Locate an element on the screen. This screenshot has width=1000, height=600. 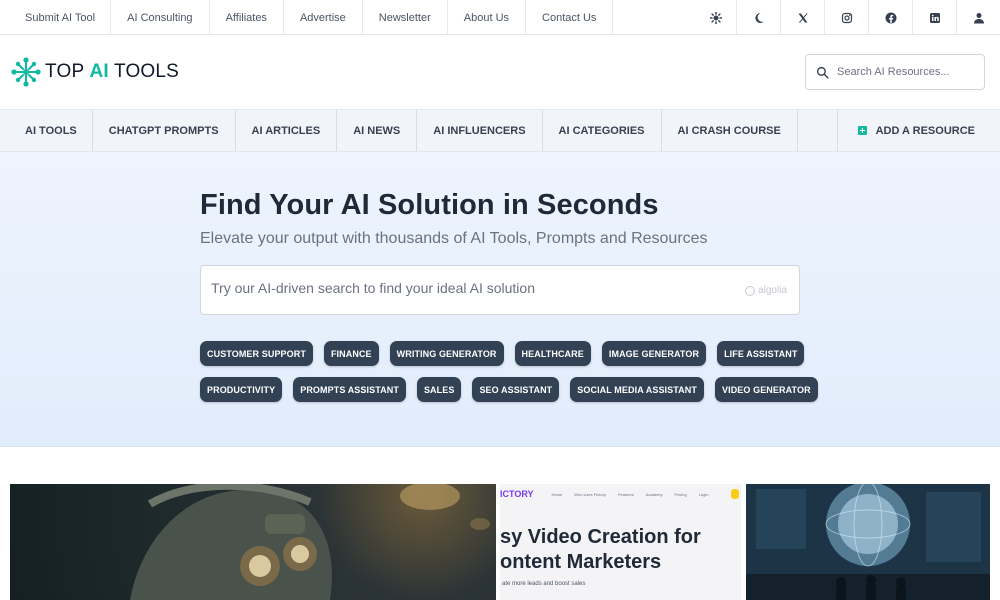
instagram-icon is located at coordinates (846, 17).